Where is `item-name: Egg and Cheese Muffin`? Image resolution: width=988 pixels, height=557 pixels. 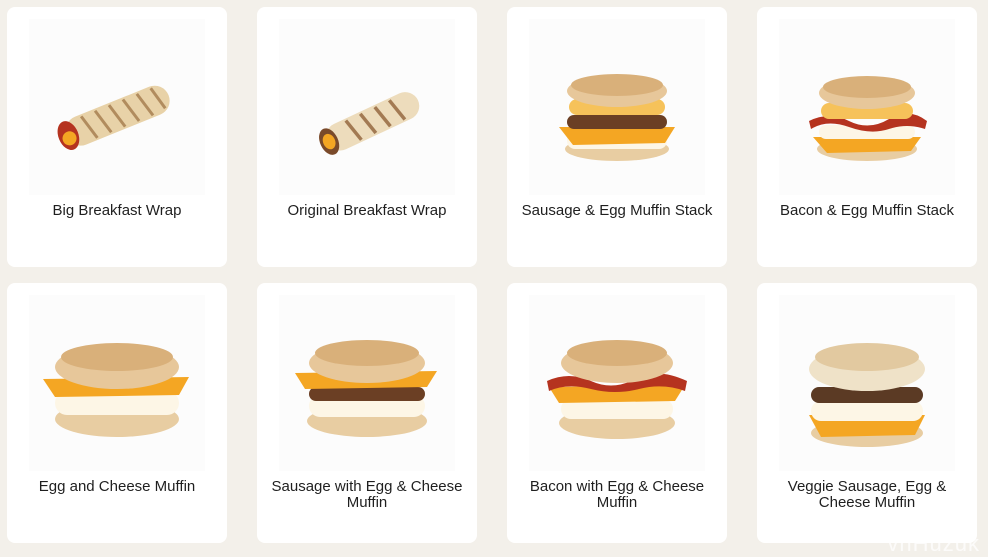
item-name: Egg and Cheese Muffin is located at coordinates (117, 486).